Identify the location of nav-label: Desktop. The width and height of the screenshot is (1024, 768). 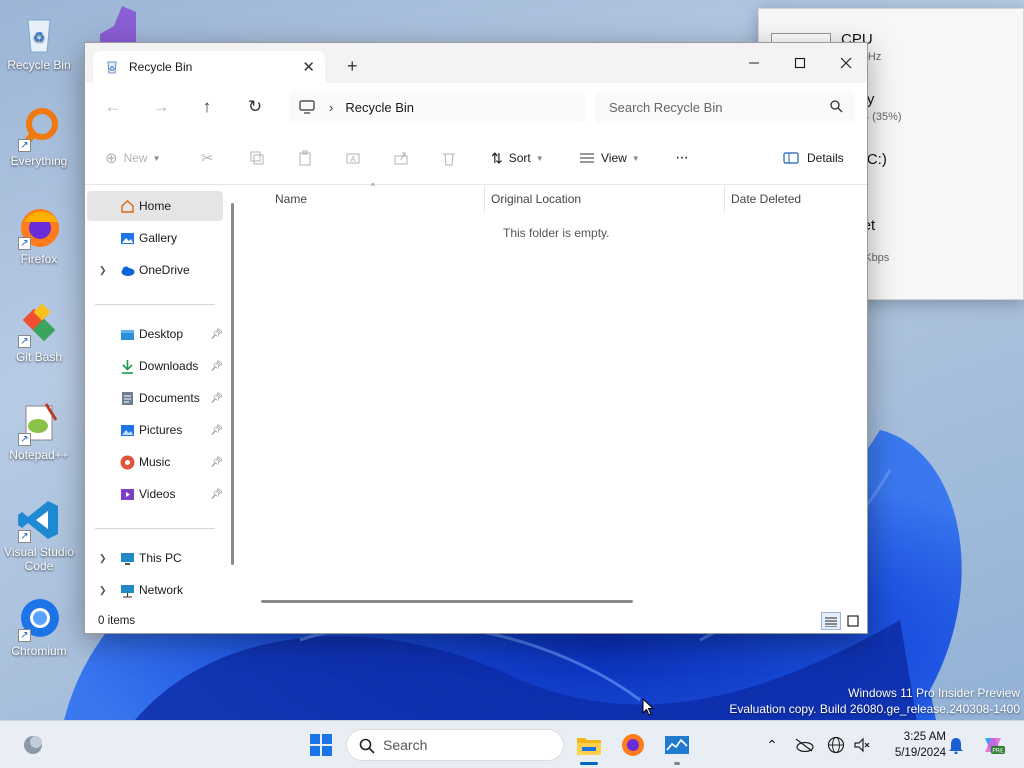
(161, 334).